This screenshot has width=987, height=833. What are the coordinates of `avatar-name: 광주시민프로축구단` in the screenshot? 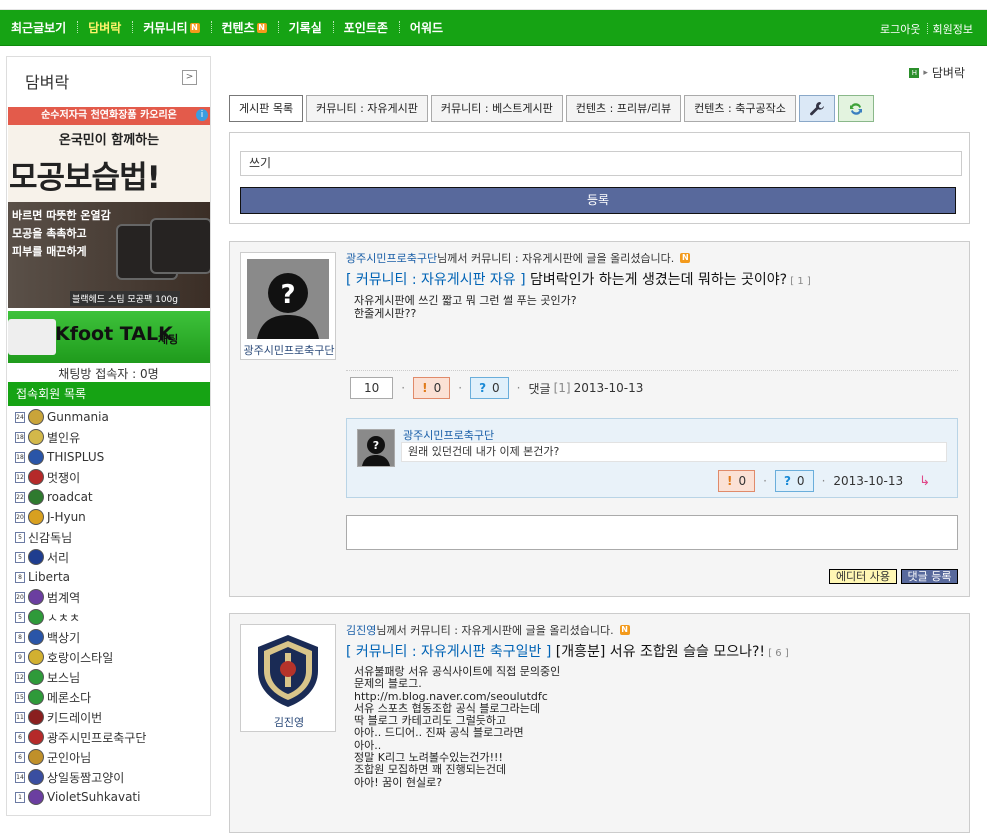 It's located at (289, 350).